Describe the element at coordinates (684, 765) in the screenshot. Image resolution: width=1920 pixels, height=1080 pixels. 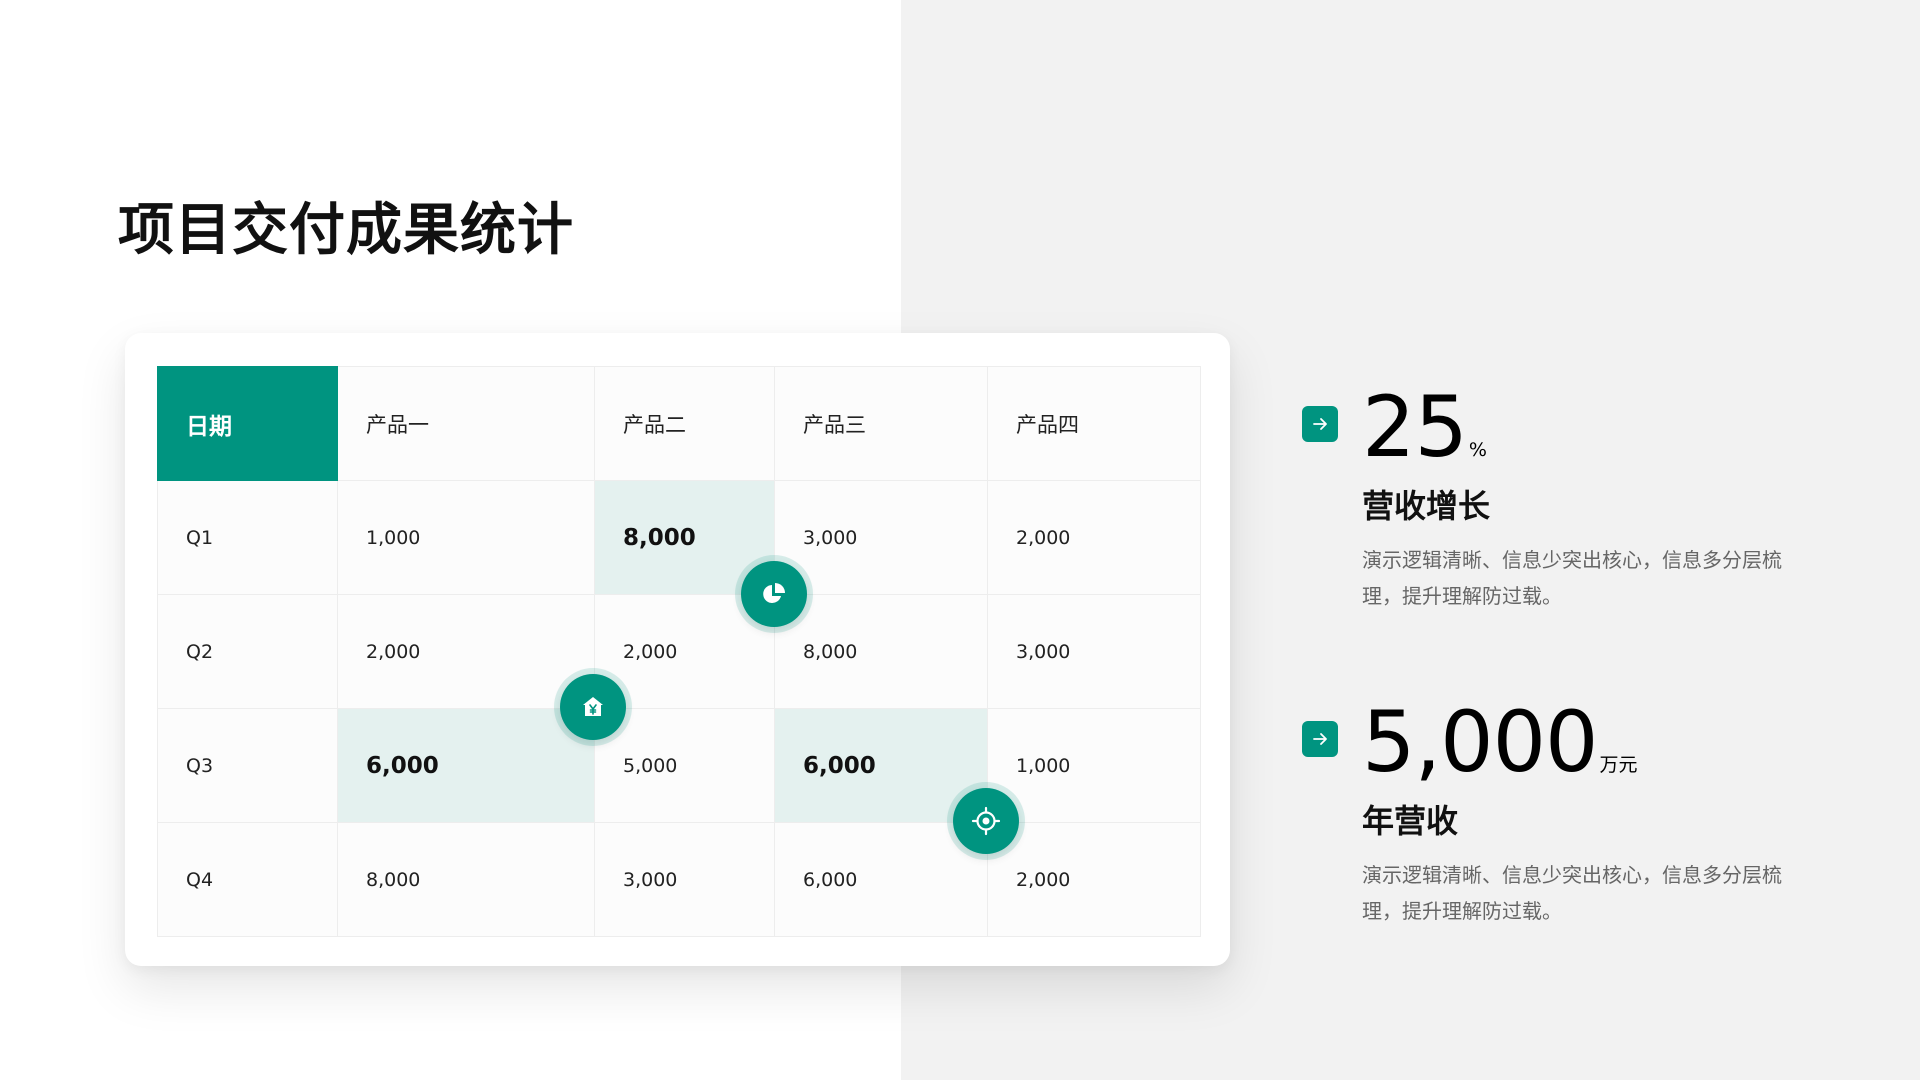
I see `table-cell: 5,000` at that location.